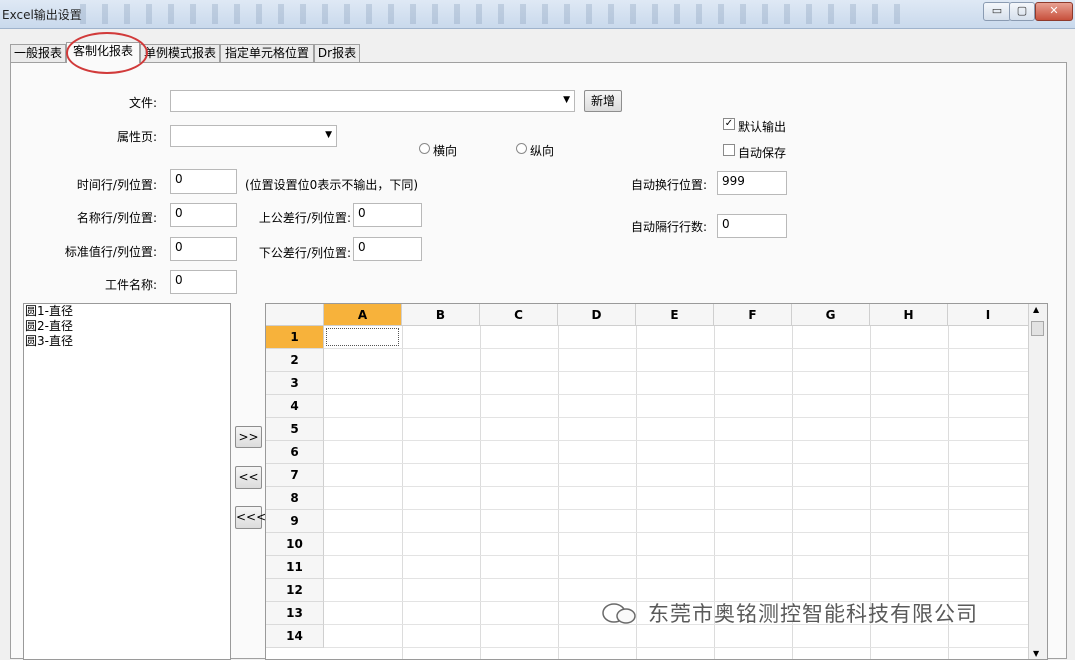 This screenshot has height=660, width=1075. I want to click on time-position-label: 时间行/列位置:, so click(116, 185).